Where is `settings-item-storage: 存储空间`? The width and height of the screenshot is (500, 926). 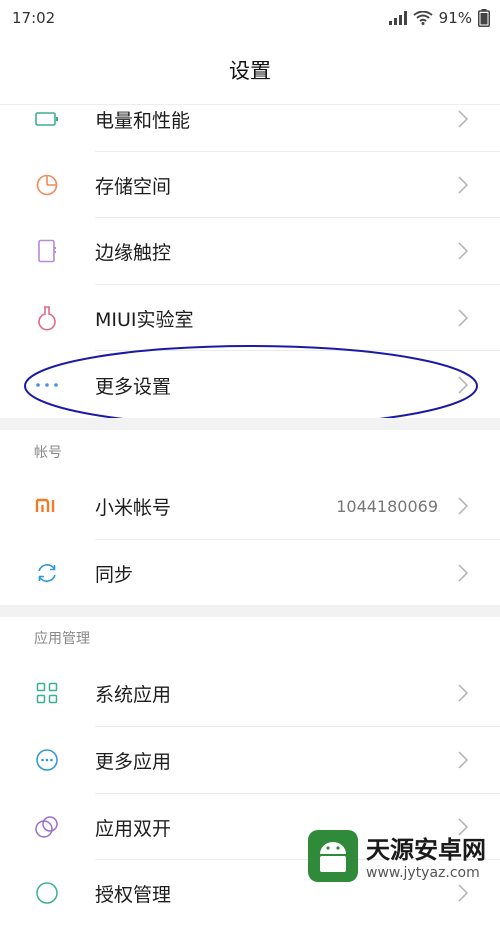 settings-item-storage: 存储空间 is located at coordinates (250, 185).